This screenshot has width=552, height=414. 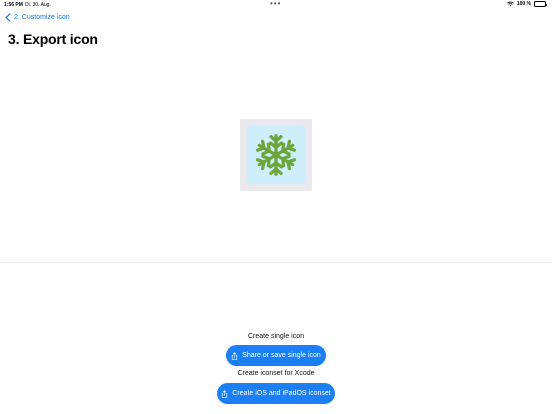 I want to click on share-single-icon-button: Share or save single icon, so click(x=276, y=355).